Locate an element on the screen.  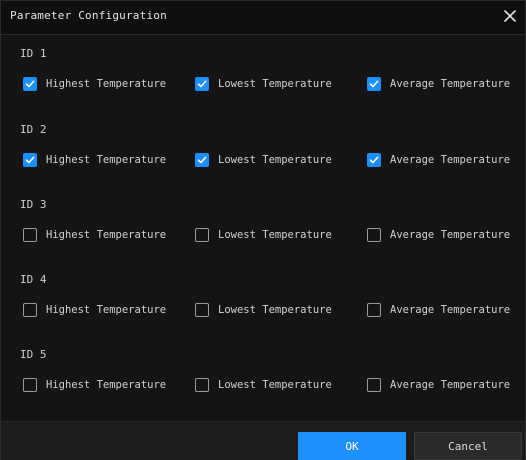
cancel-button: Cancel is located at coordinates (468, 446).